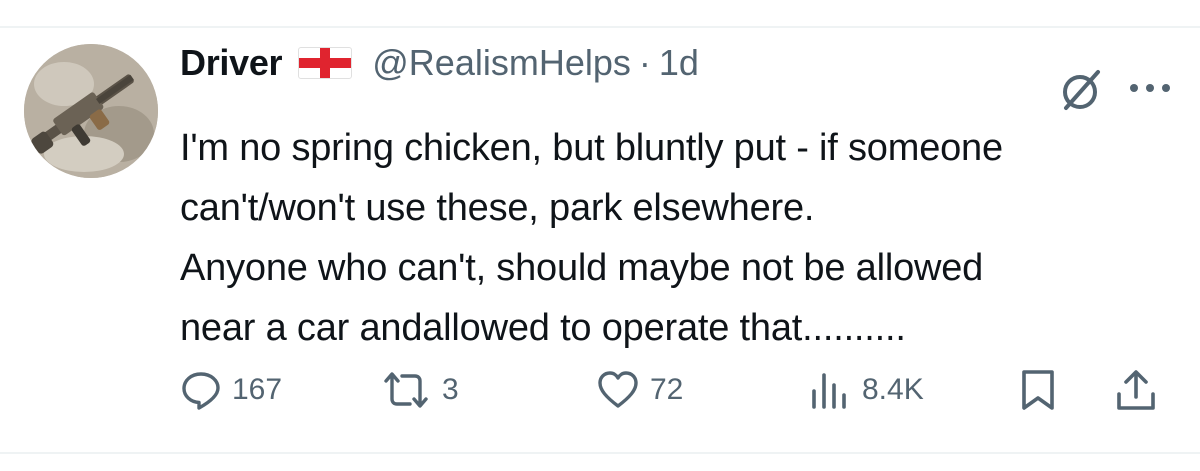 The height and width of the screenshot is (471, 1200). I want to click on tweet-text-line: can't/won't use these, park elsewhere., so click(497, 208).